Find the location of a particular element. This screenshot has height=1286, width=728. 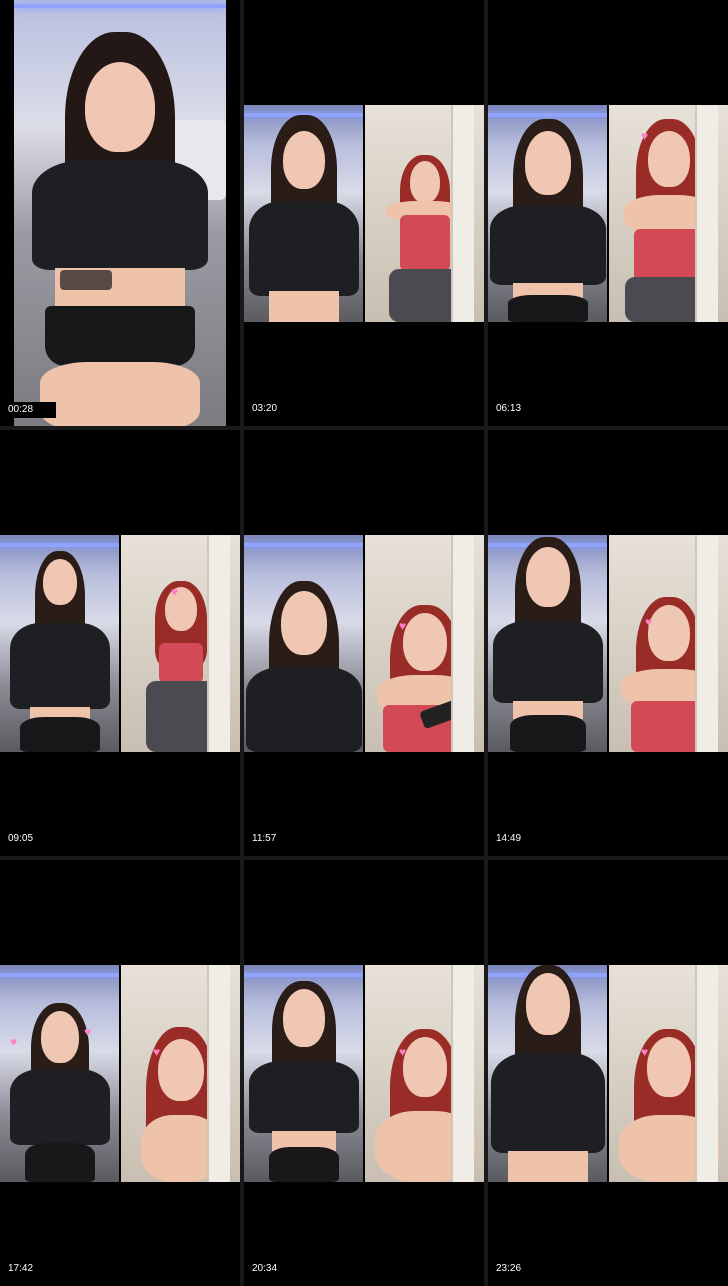

thumbnail-cell: 00:28 is located at coordinates (120, 213).